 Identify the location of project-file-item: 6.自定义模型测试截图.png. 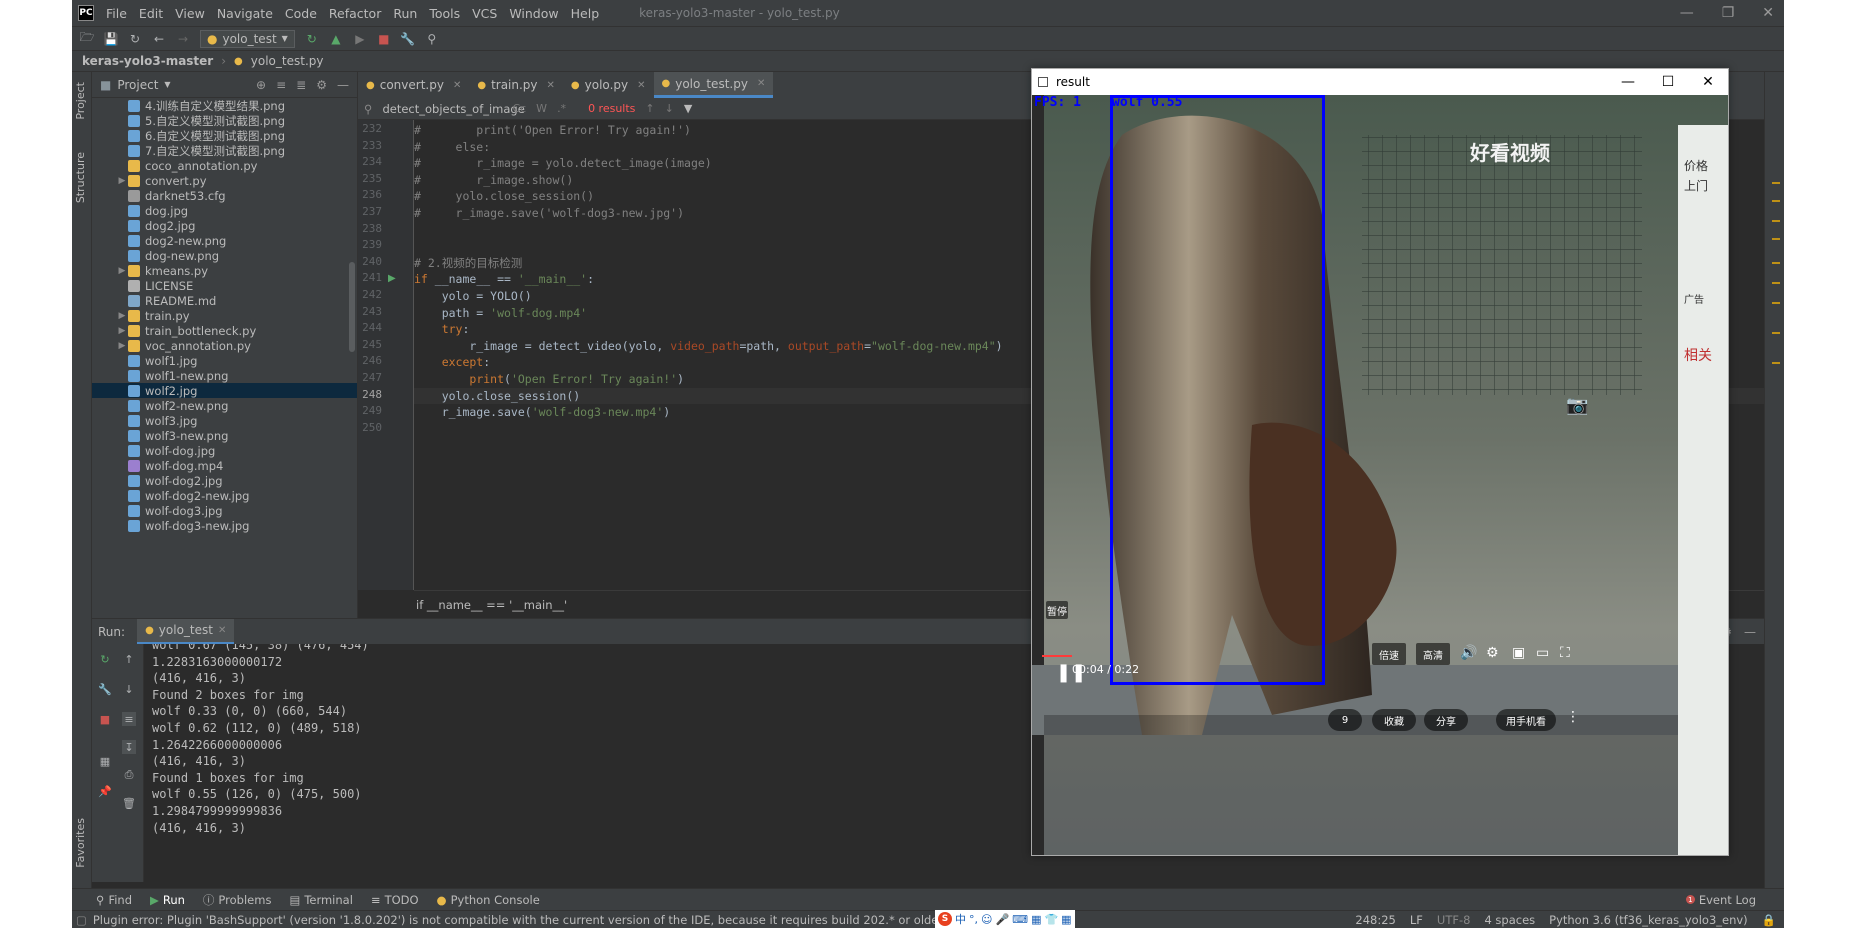
(224, 135).